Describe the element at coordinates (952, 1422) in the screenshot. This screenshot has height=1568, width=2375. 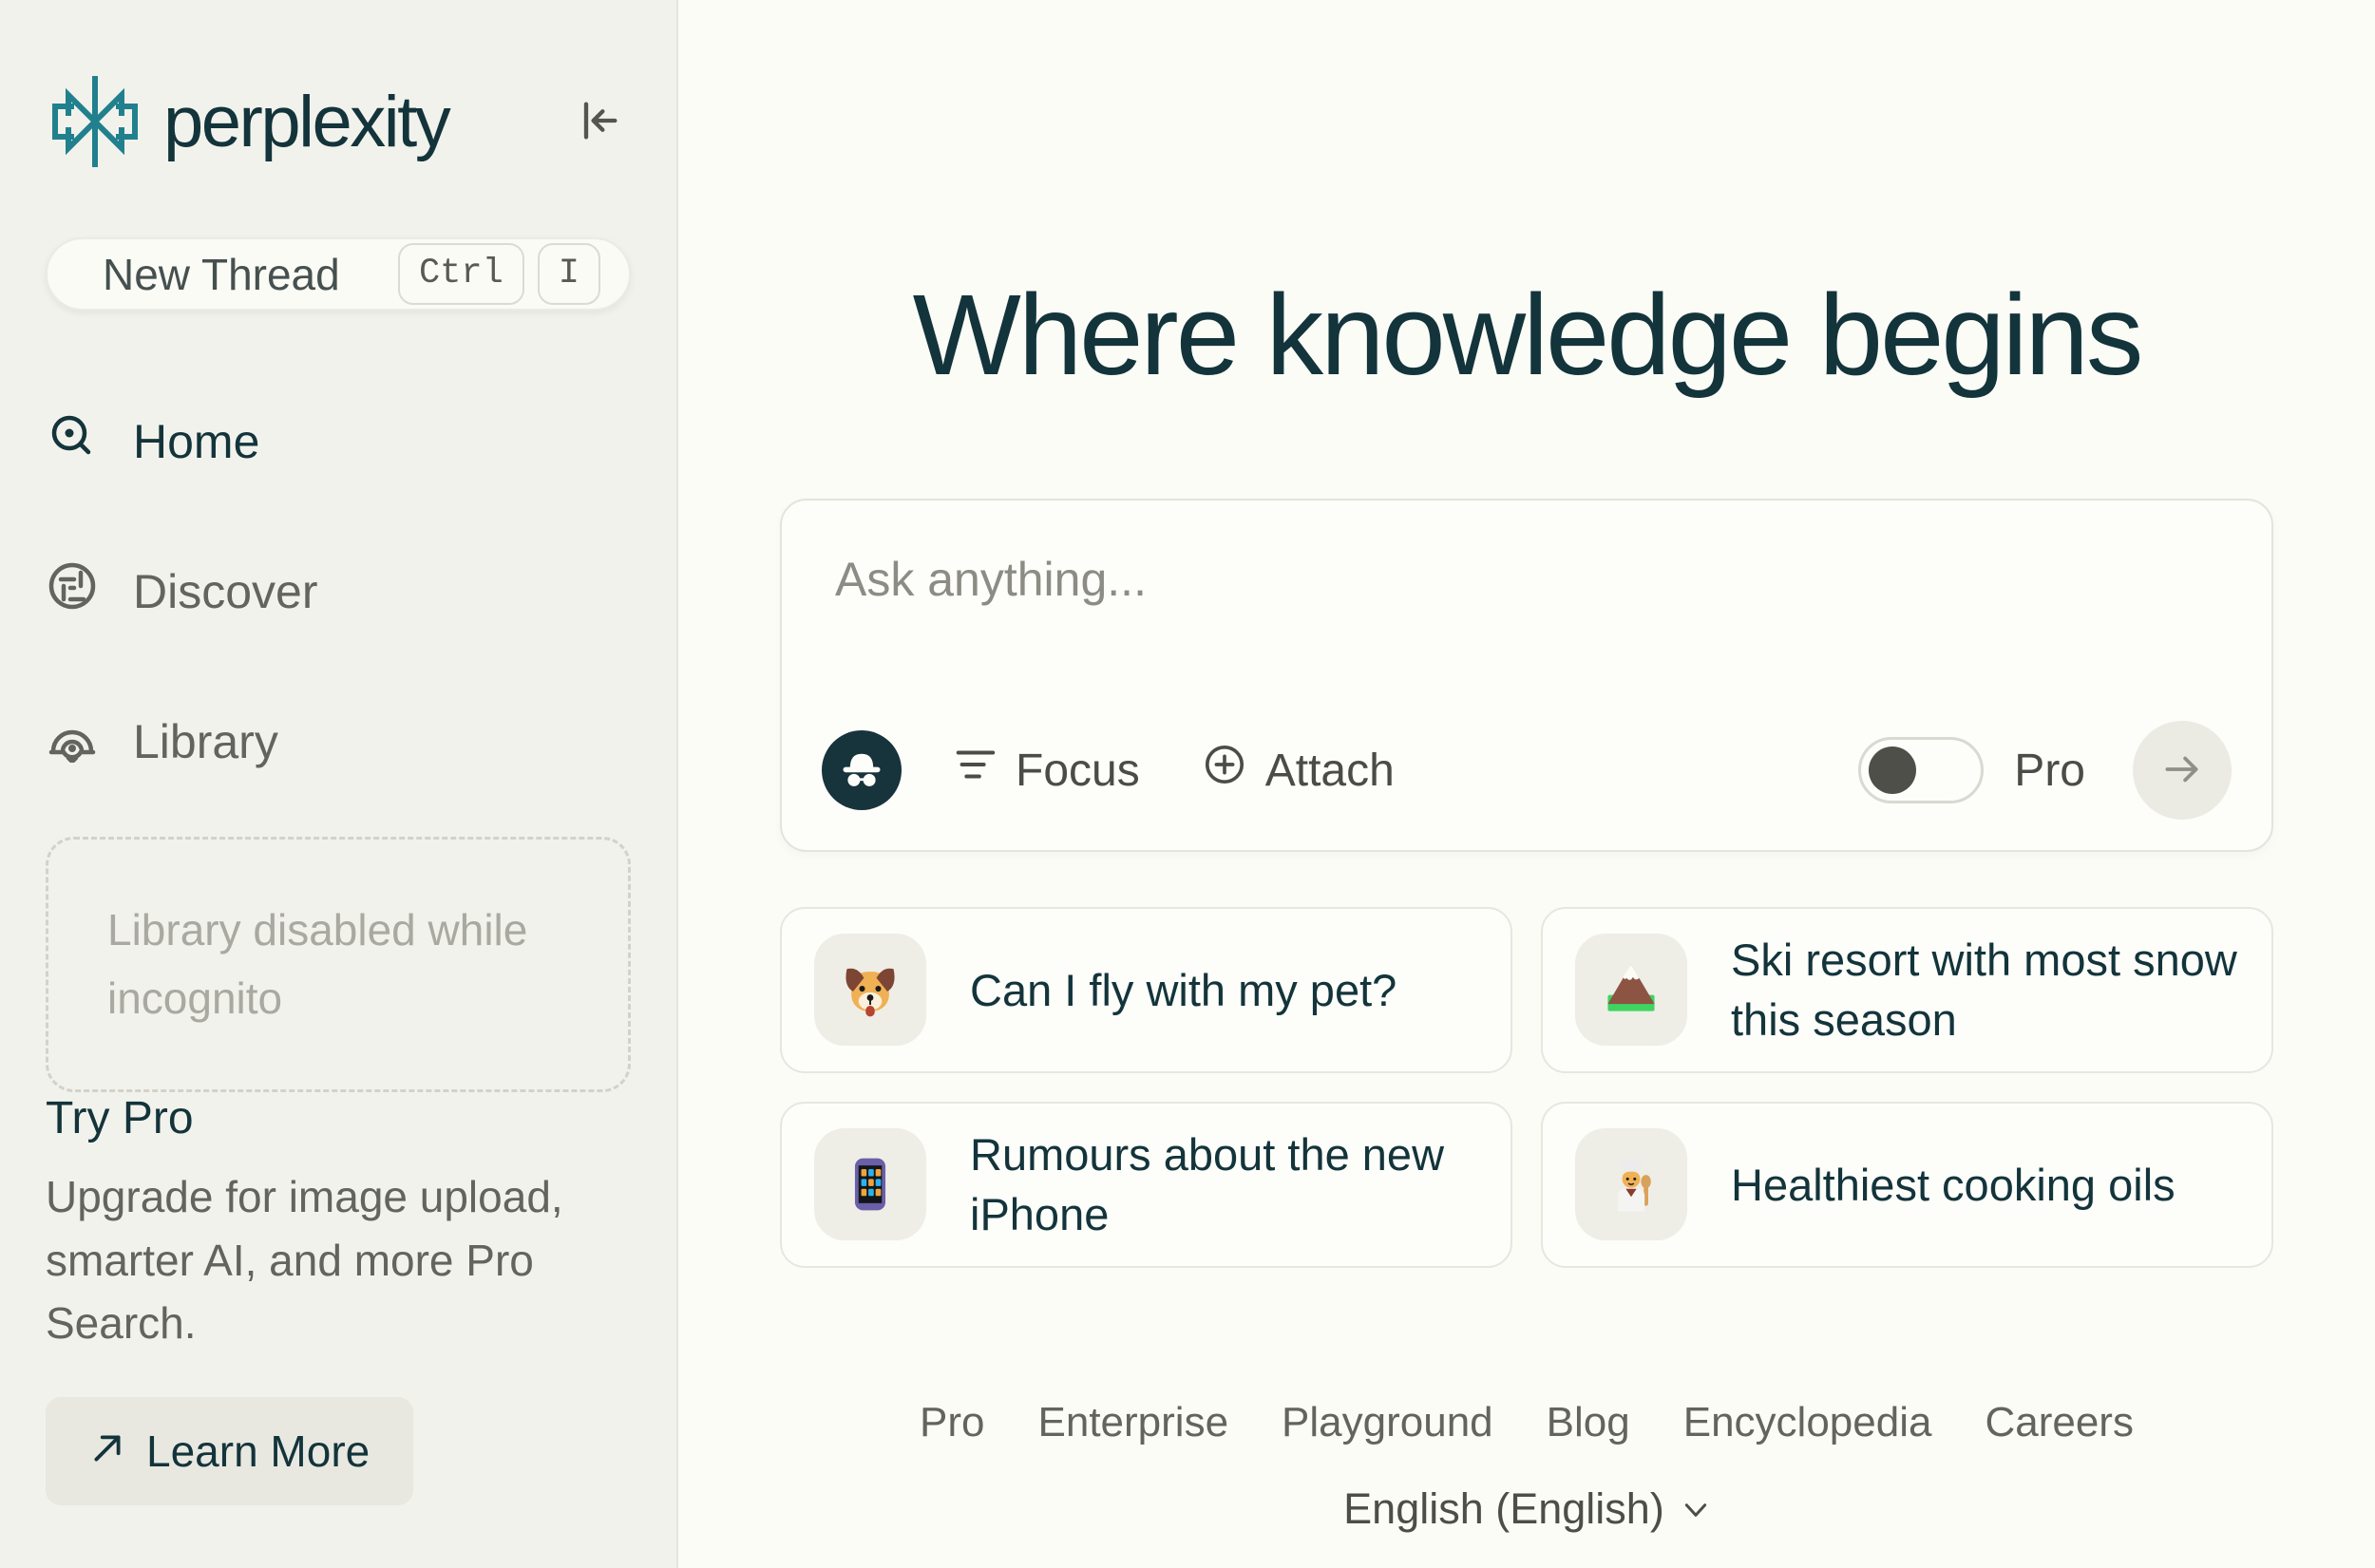
I see `footer-link-pro: Pro` at that location.